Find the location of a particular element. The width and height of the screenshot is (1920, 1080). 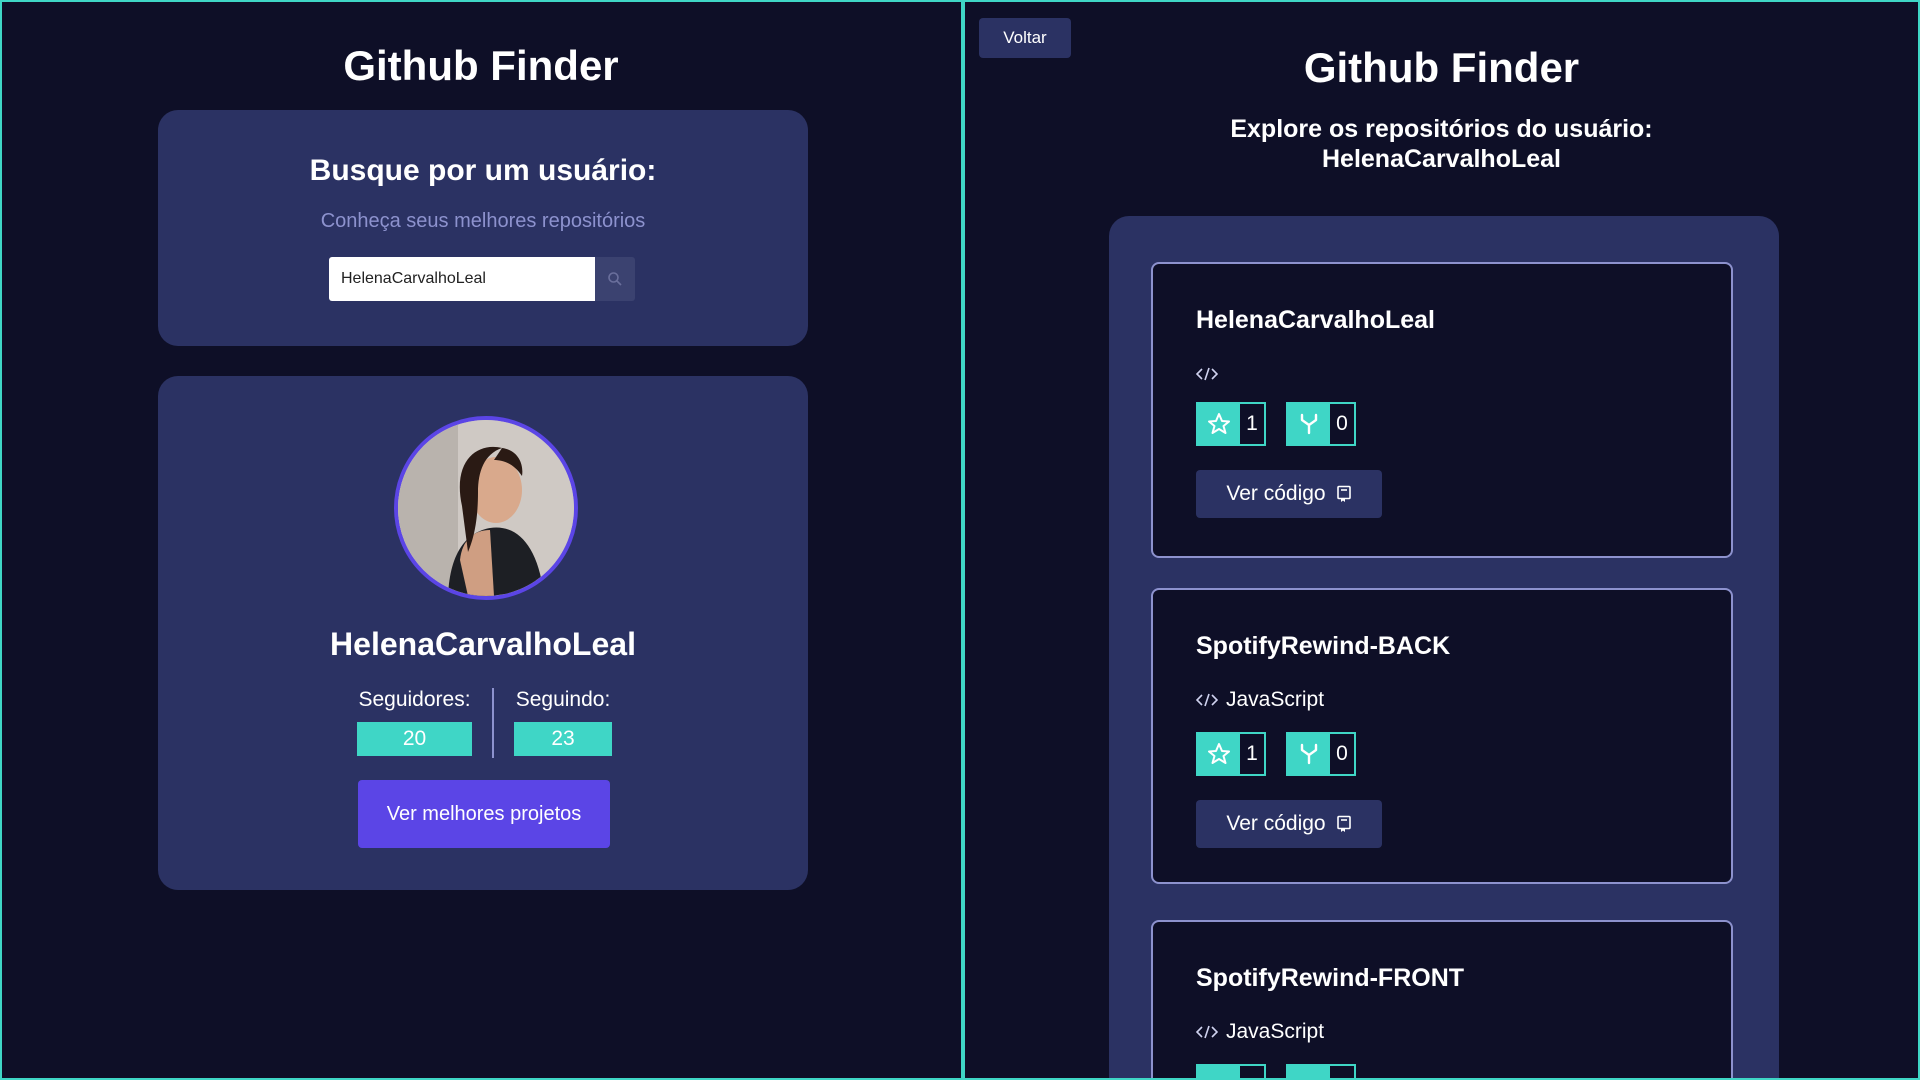

explore-heading-line1: Explore os repositórios do usuário: is located at coordinates (1441, 129).